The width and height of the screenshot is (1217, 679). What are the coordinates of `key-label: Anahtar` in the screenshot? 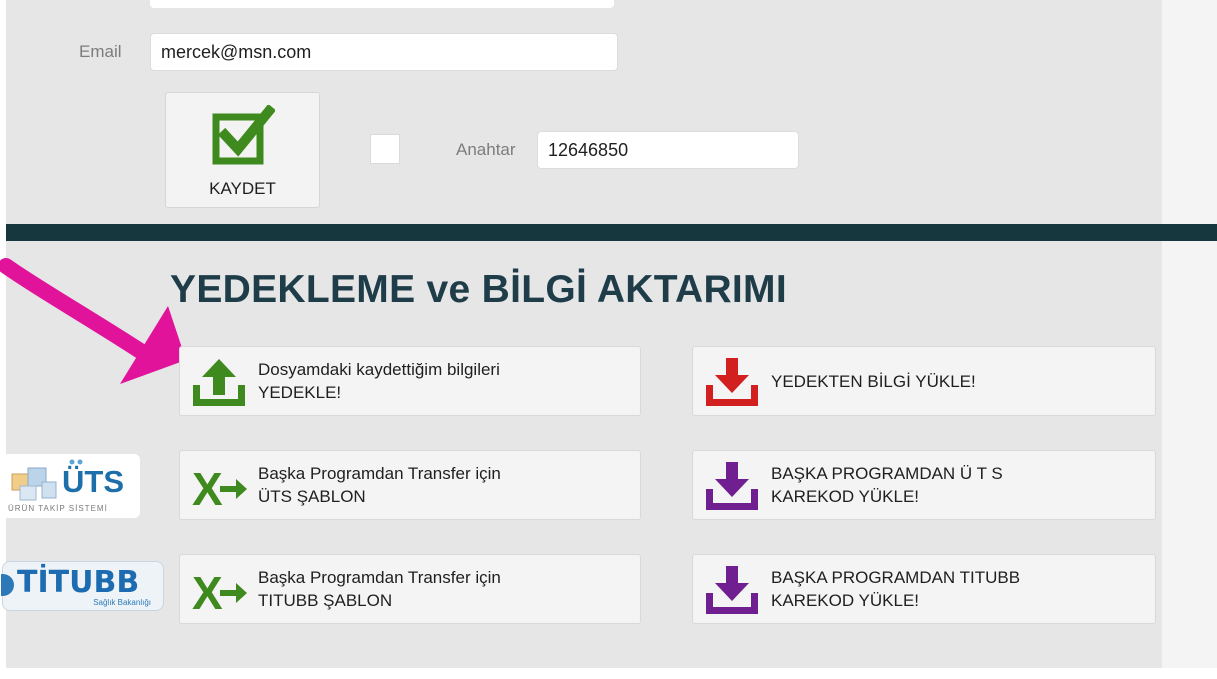 It's located at (486, 149).